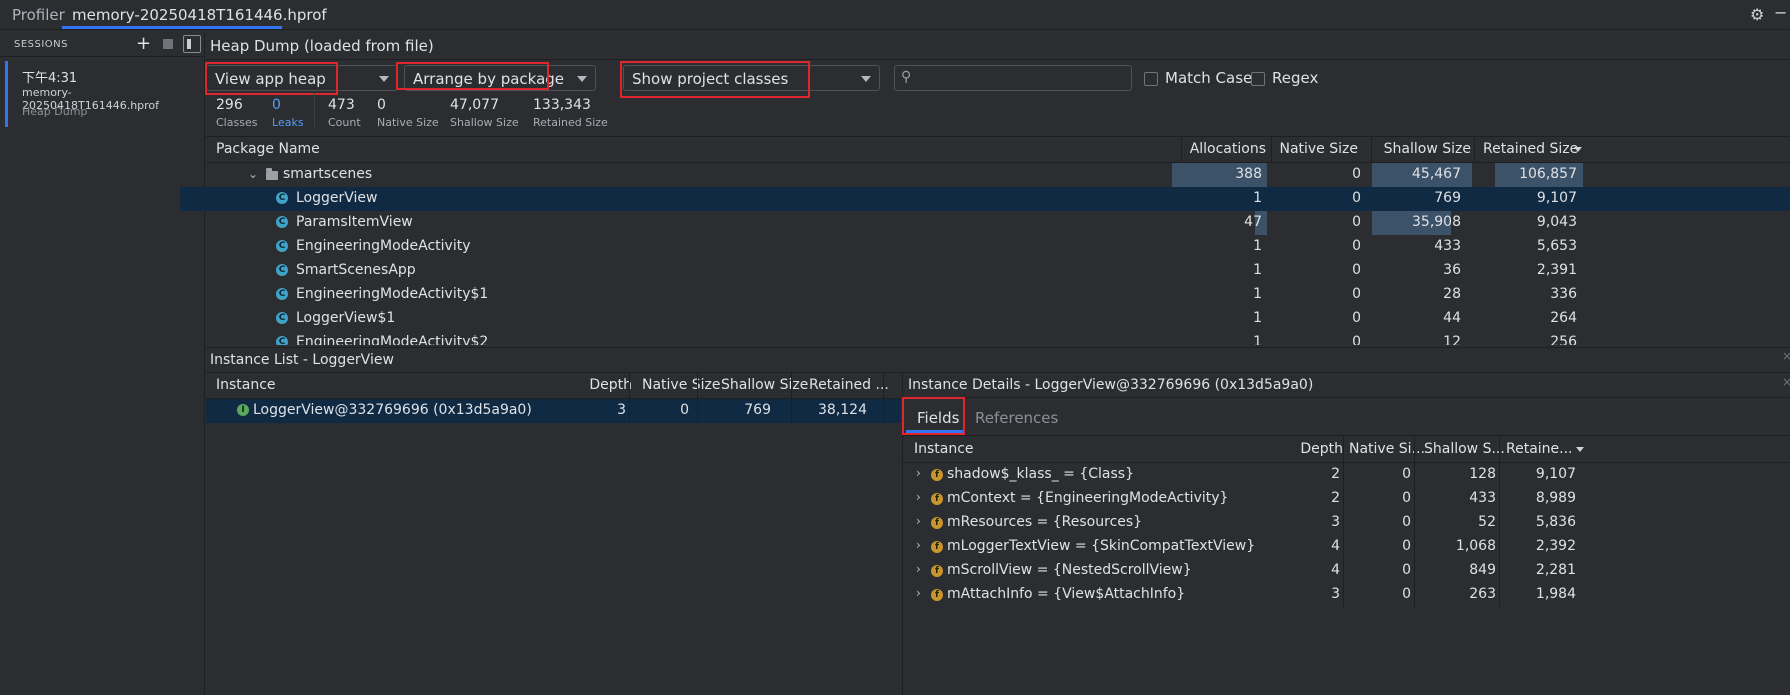  Describe the element at coordinates (500, 78) in the screenshot. I see `arrange-select: Arrange by package` at that location.